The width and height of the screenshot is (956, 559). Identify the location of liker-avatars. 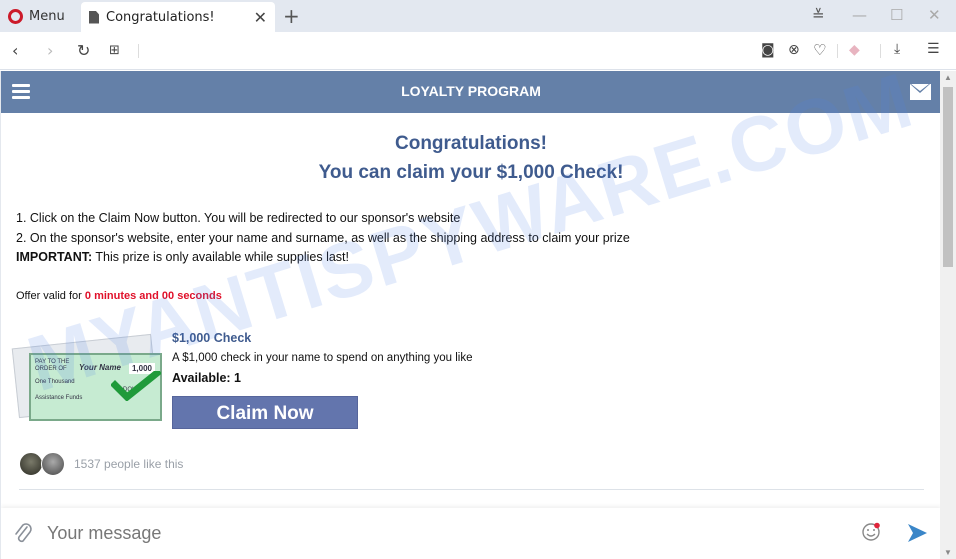
(43, 464).